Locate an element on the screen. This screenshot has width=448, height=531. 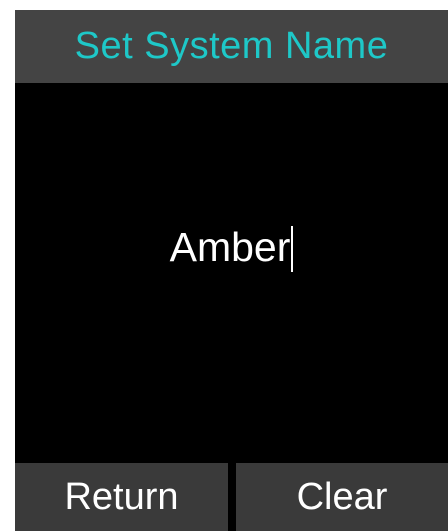
screen-title: Set System Name is located at coordinates (231, 46).